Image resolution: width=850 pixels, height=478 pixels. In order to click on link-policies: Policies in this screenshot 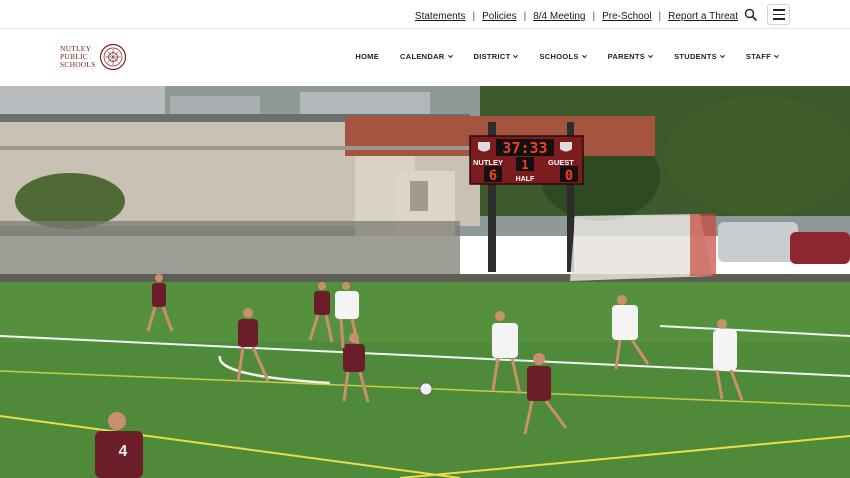, I will do `click(499, 16)`.